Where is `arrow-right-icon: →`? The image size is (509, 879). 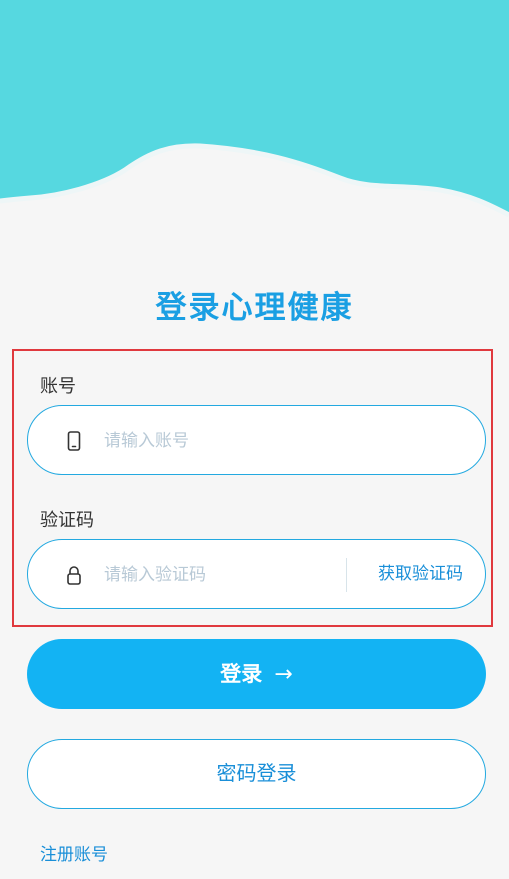
arrow-right-icon: → is located at coordinates (283, 674).